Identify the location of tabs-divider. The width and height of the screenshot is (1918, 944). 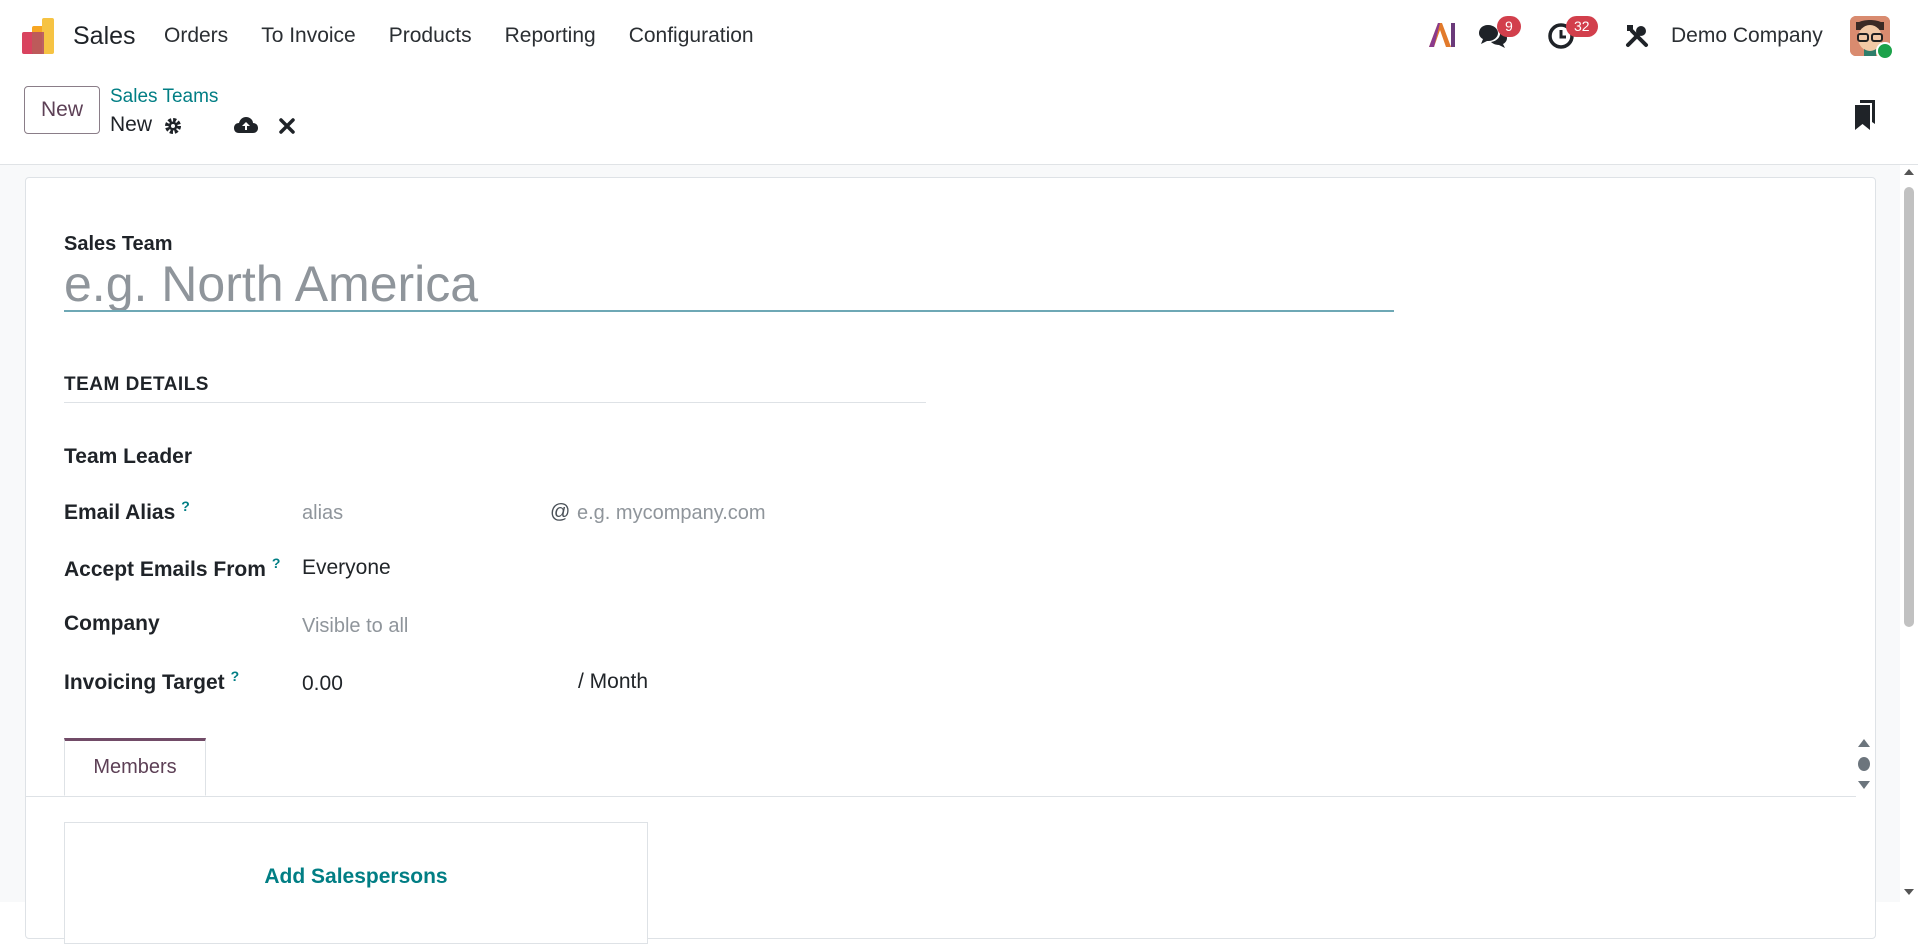
(941, 796).